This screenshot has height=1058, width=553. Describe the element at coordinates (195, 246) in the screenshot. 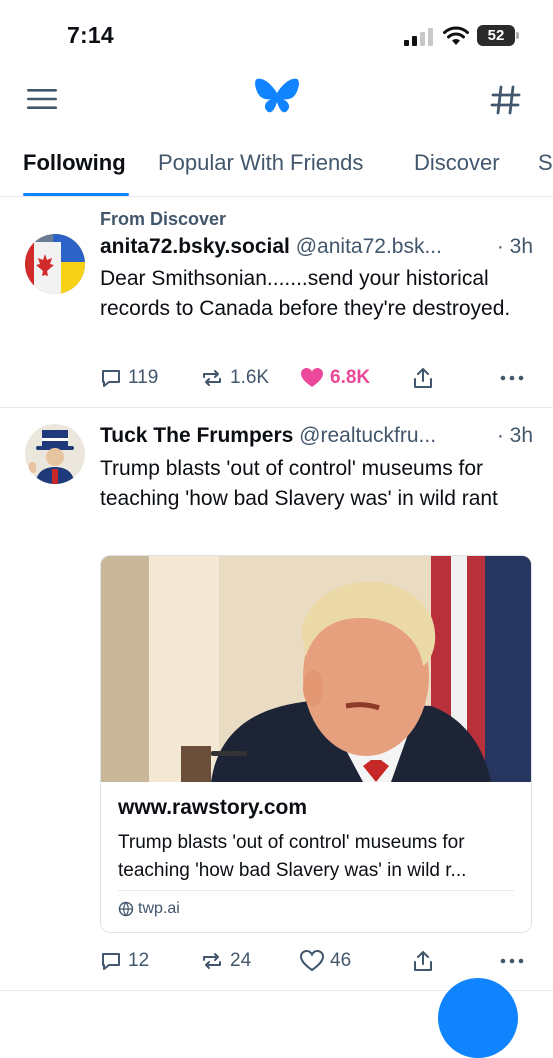

I see `author-name: anita72.bsky.social` at that location.